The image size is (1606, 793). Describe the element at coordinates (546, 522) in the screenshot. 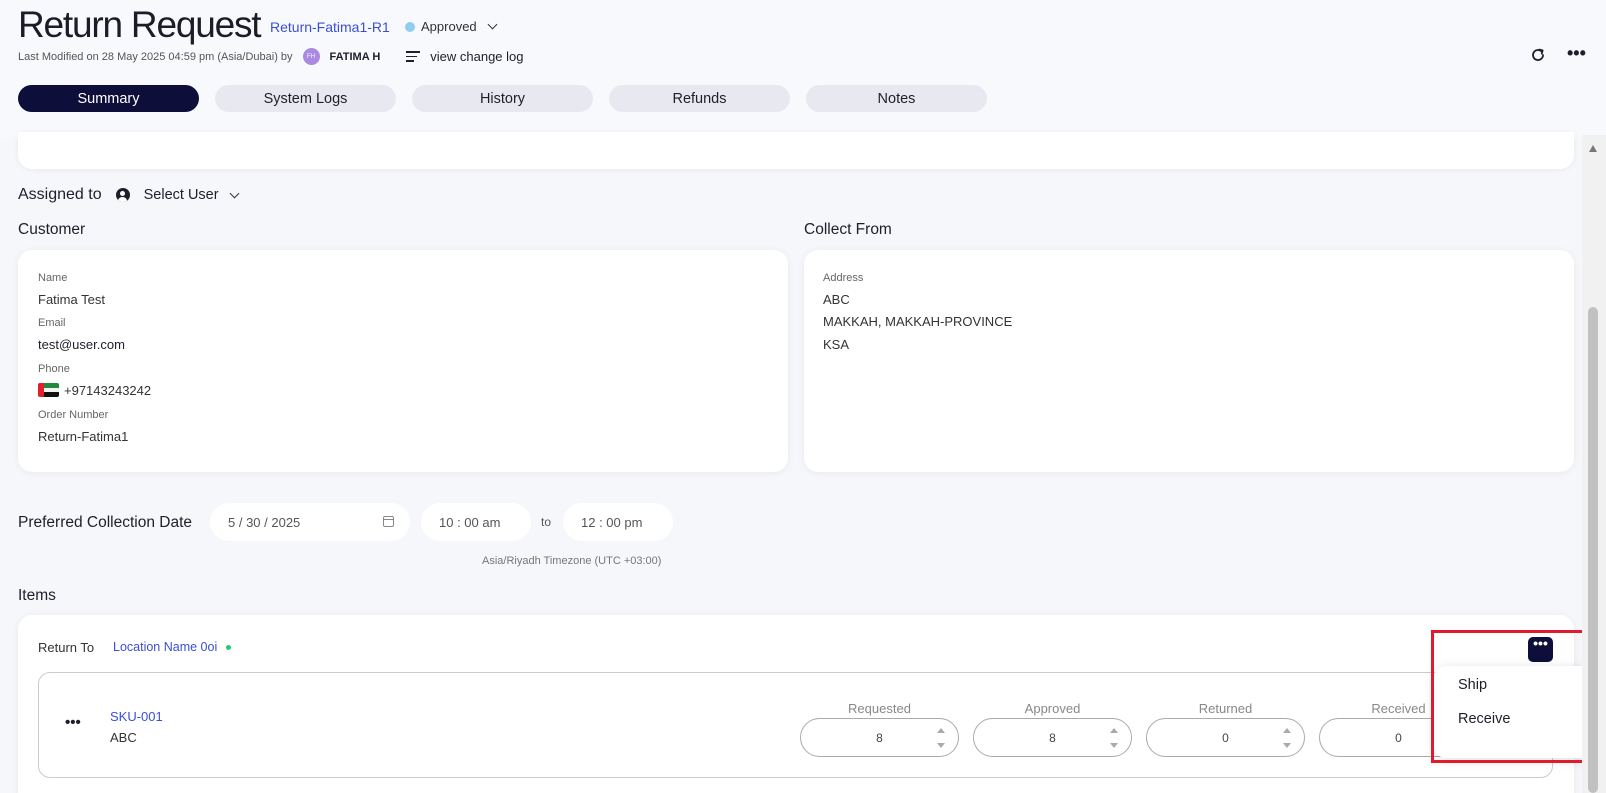

I see `to-label: to` at that location.